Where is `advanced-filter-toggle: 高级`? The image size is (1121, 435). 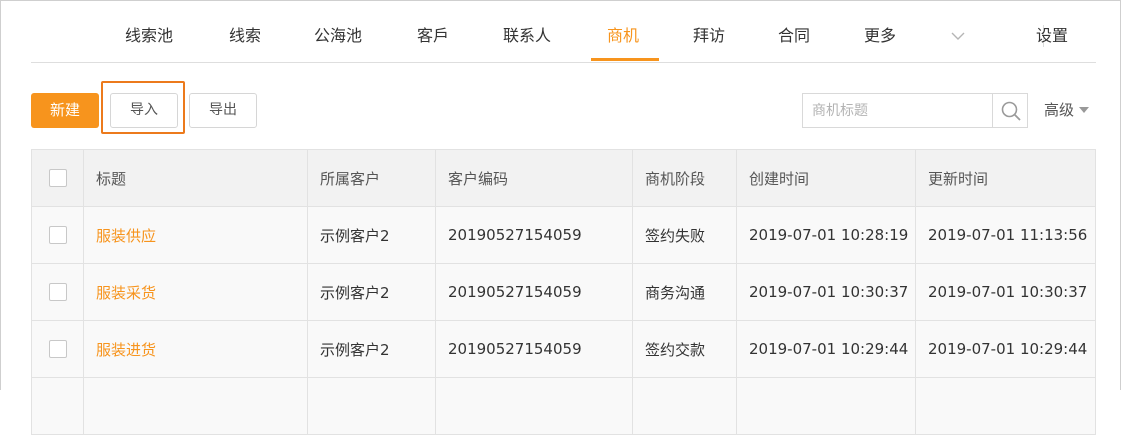
advanced-filter-toggle: 高级 is located at coordinates (1067, 110).